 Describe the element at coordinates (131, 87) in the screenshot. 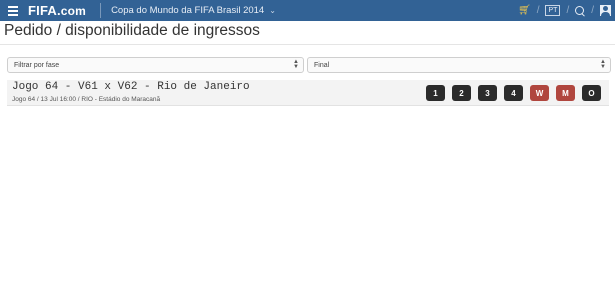

I see `match-title: Jogo 64 - V61 x V62 - Rio de Janeiro` at that location.